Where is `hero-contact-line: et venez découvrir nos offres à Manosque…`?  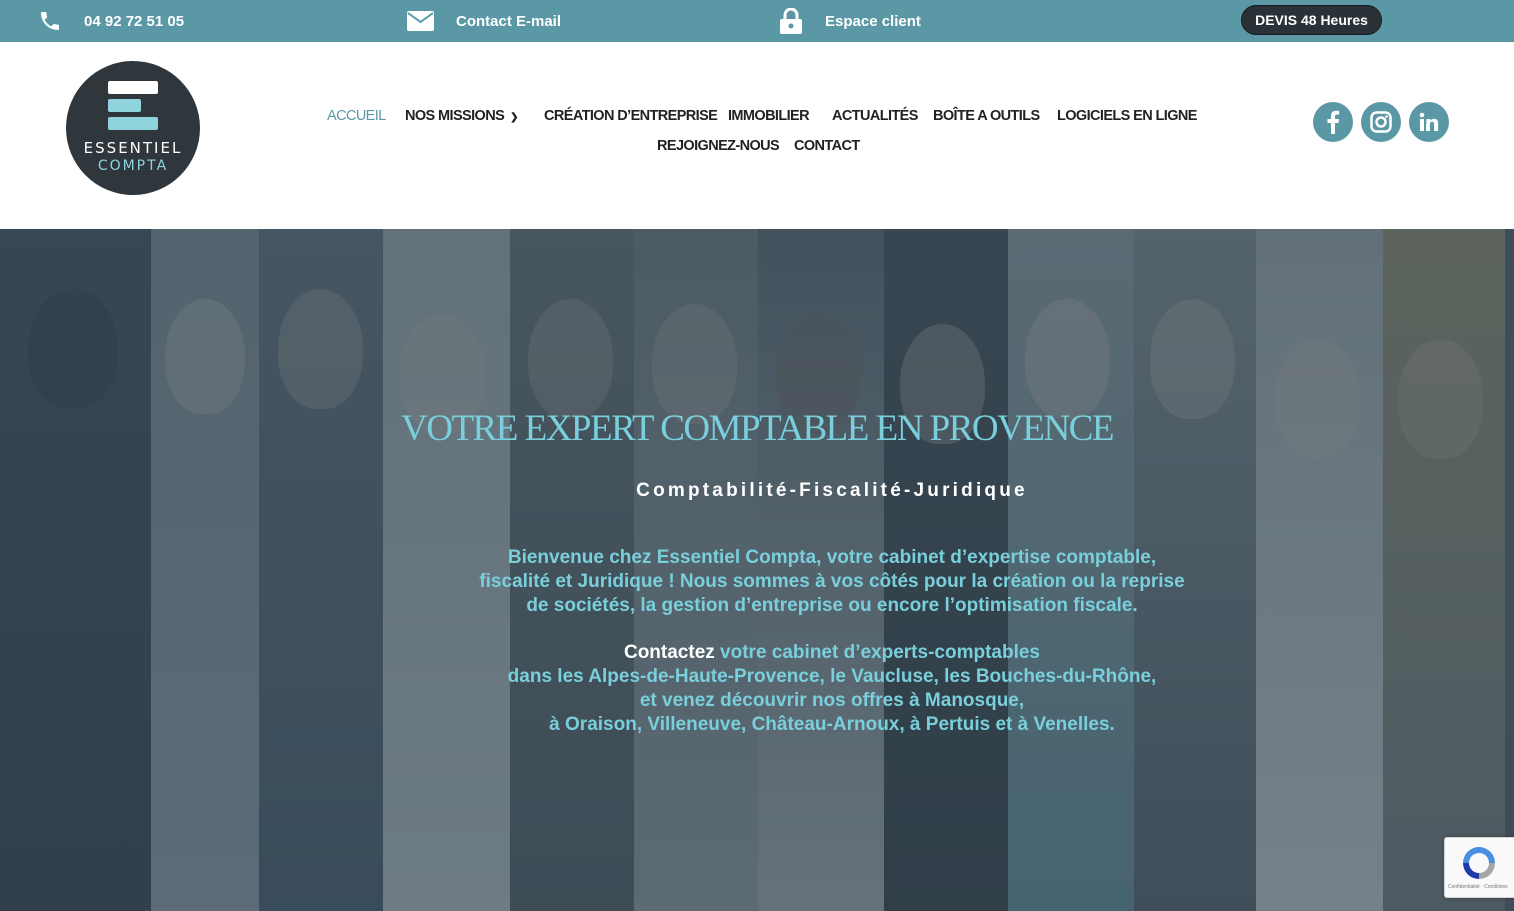 hero-contact-line: et venez découvrir nos offres à Manosque… is located at coordinates (832, 700).